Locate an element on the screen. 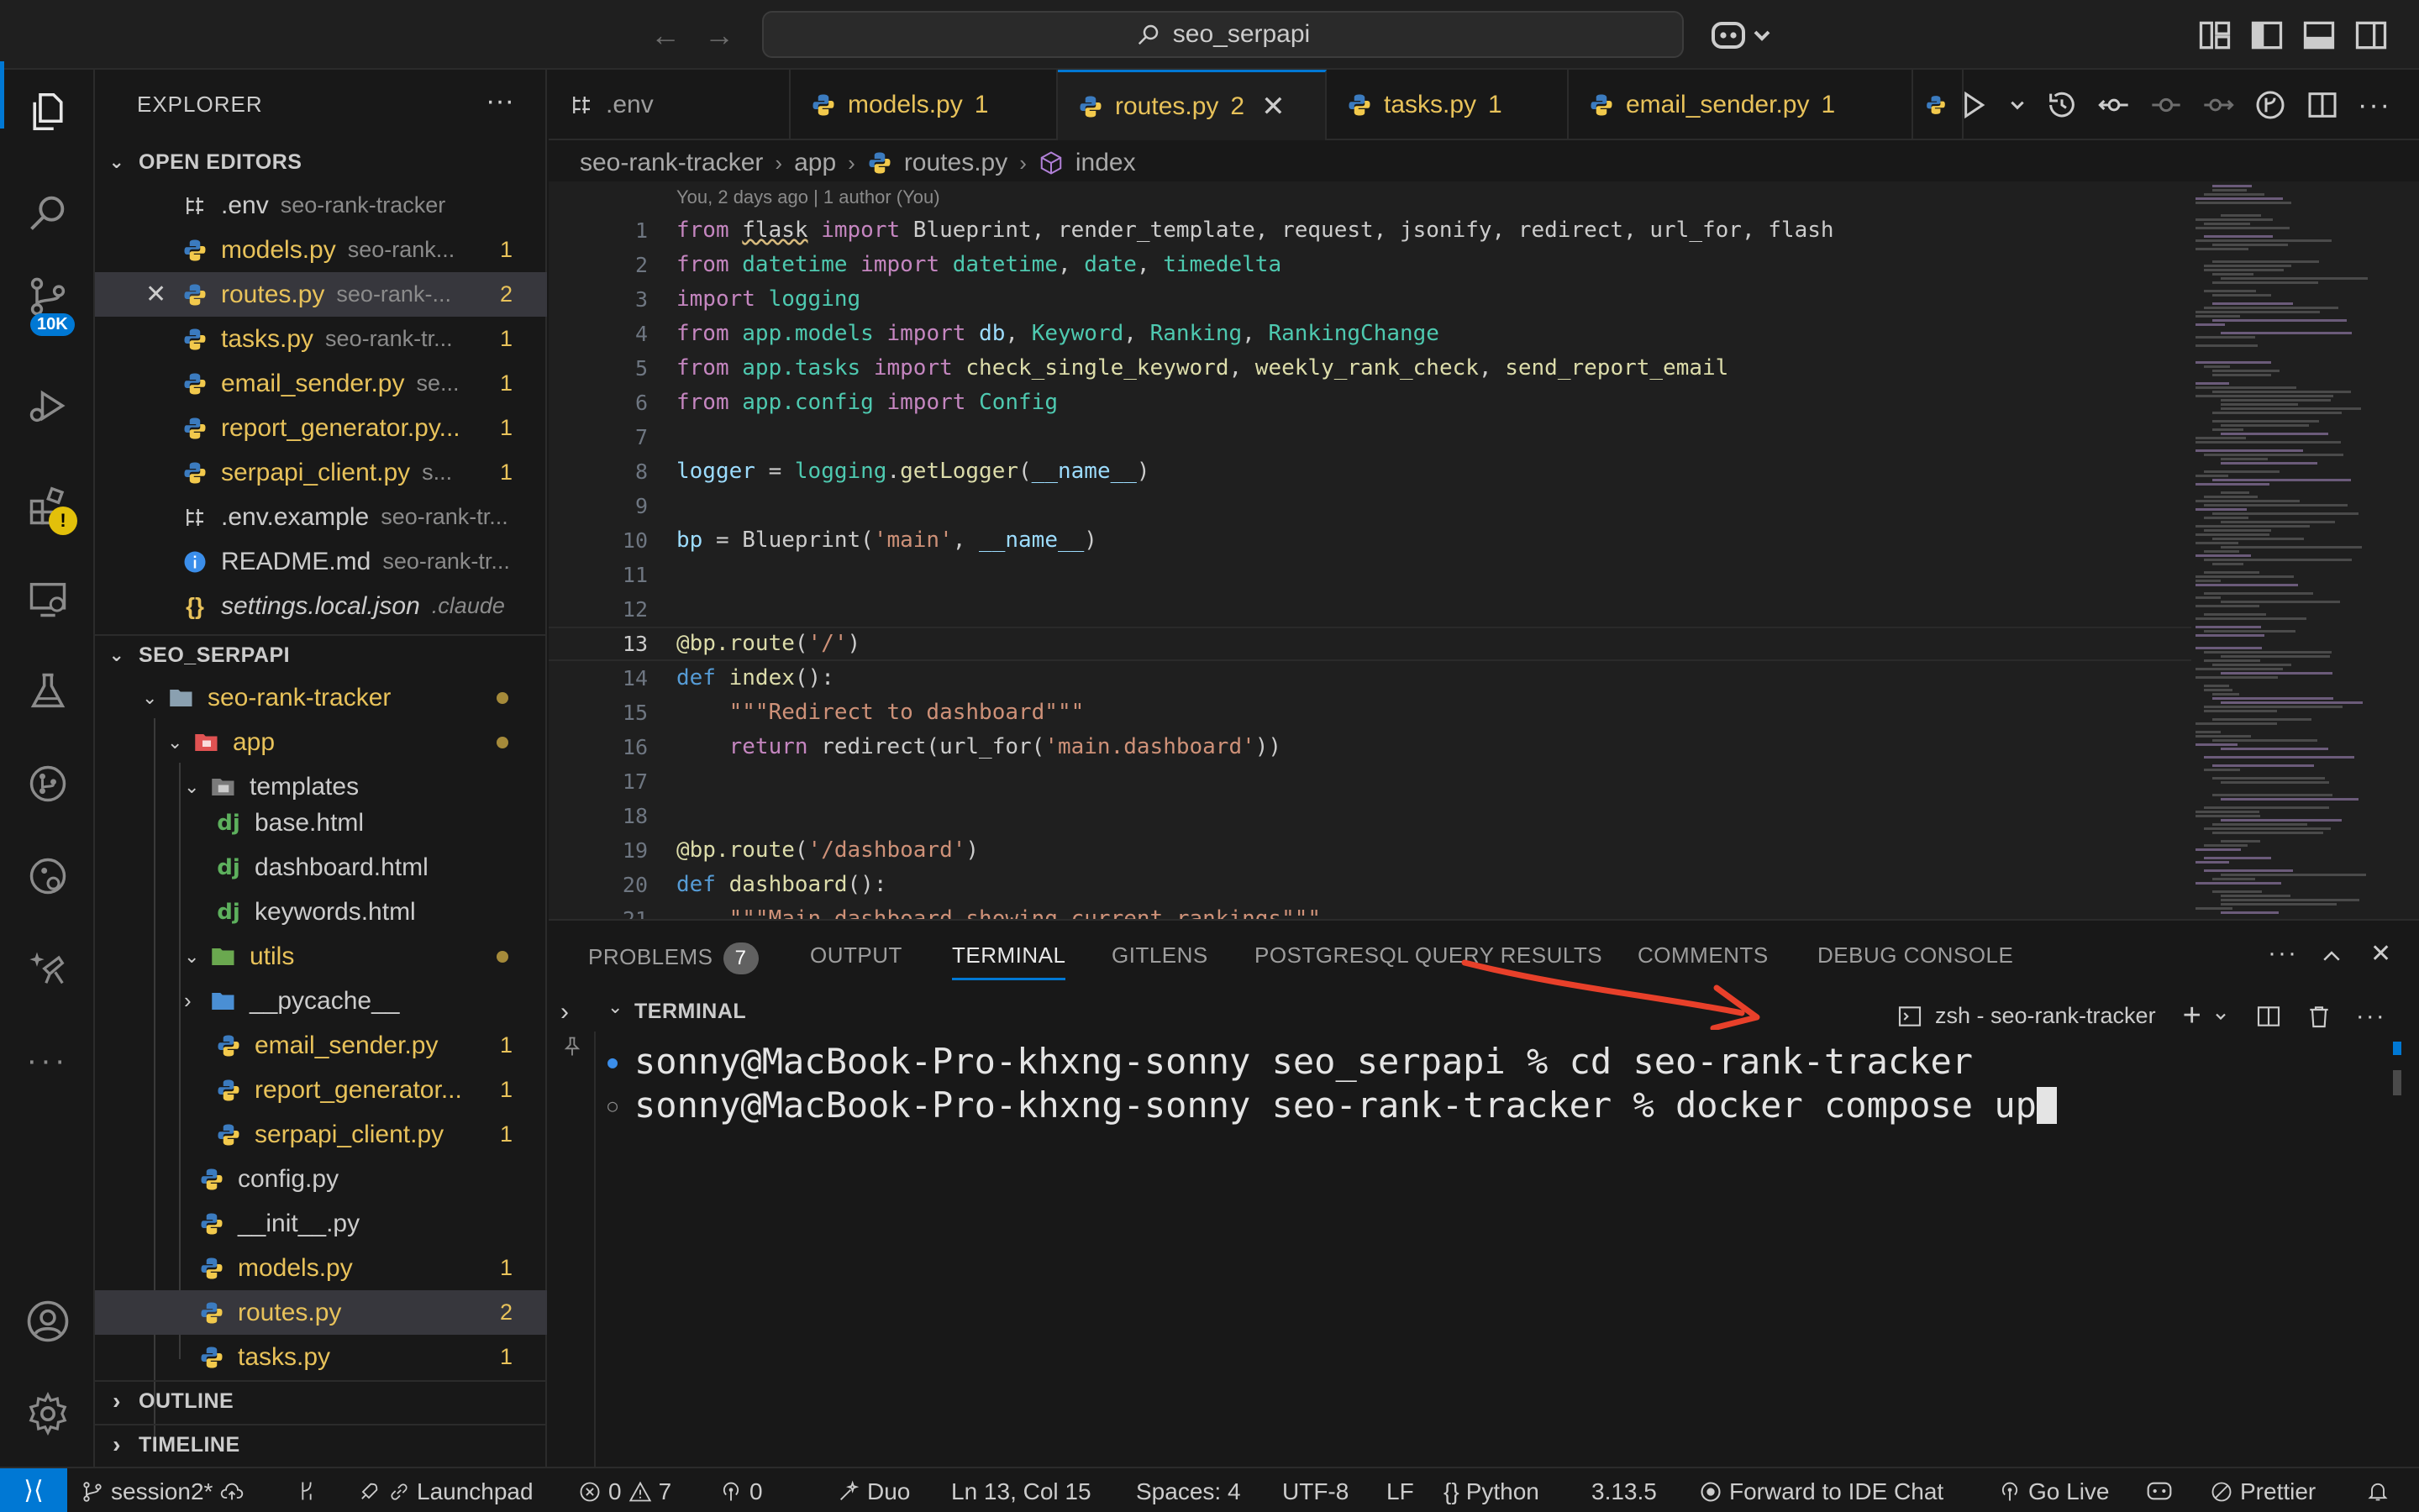 This screenshot has width=2419, height=1512. manage-activity is located at coordinates (47, 1414).